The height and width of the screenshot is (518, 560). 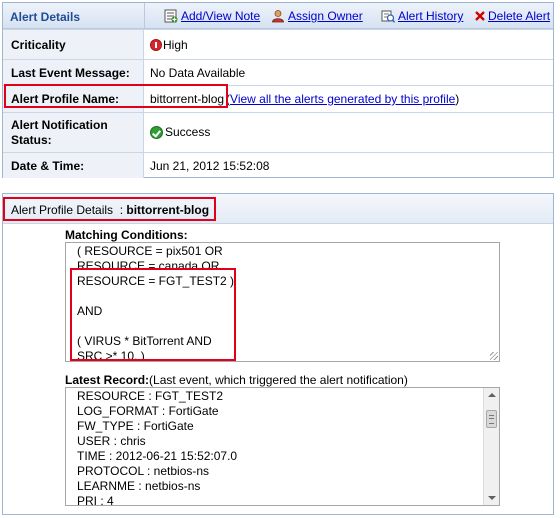 What do you see at coordinates (156, 132) in the screenshot?
I see `success-check-icon` at bounding box center [156, 132].